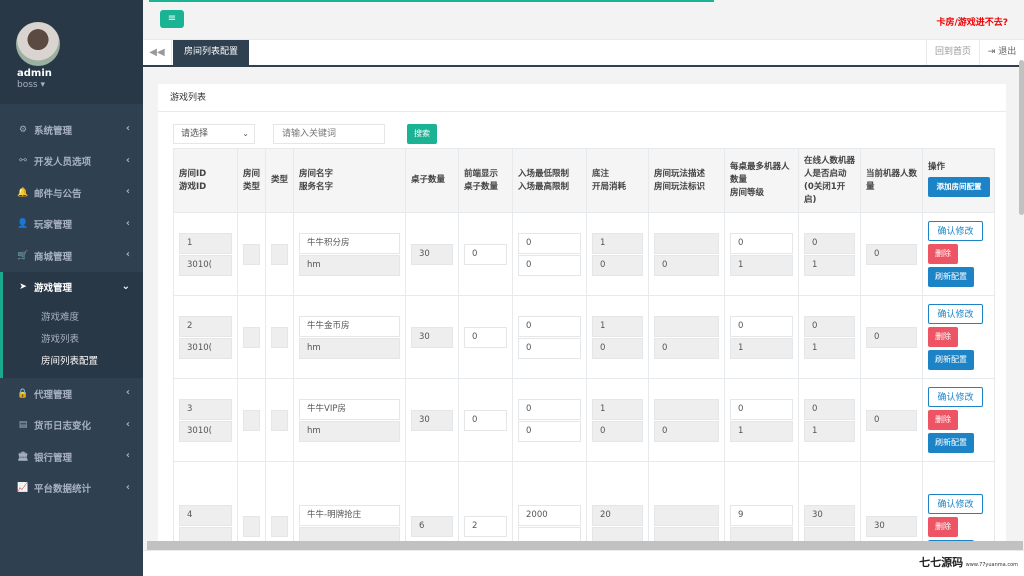 This screenshot has width=1024, height=576. Describe the element at coordinates (617, 515) in the screenshot. I see `base-bet-field: 20` at that location.